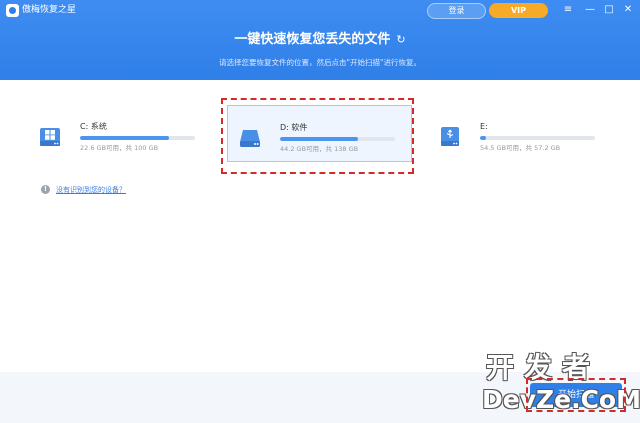 The image size is (640, 423). Describe the element at coordinates (312, 39) in the screenshot. I see `page-title-text: 一键快速恢复您丢失的文件` at that location.